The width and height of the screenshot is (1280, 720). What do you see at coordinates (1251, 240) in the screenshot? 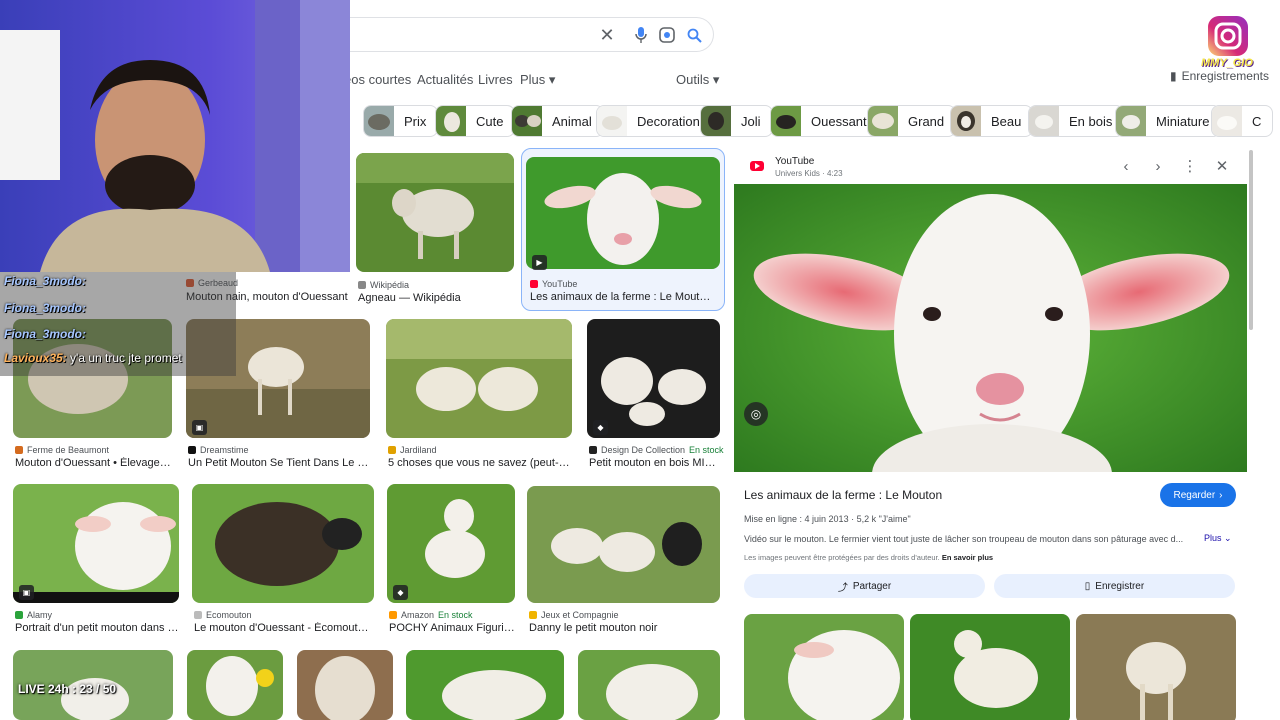
I see `panel-scrollbar` at bounding box center [1251, 240].